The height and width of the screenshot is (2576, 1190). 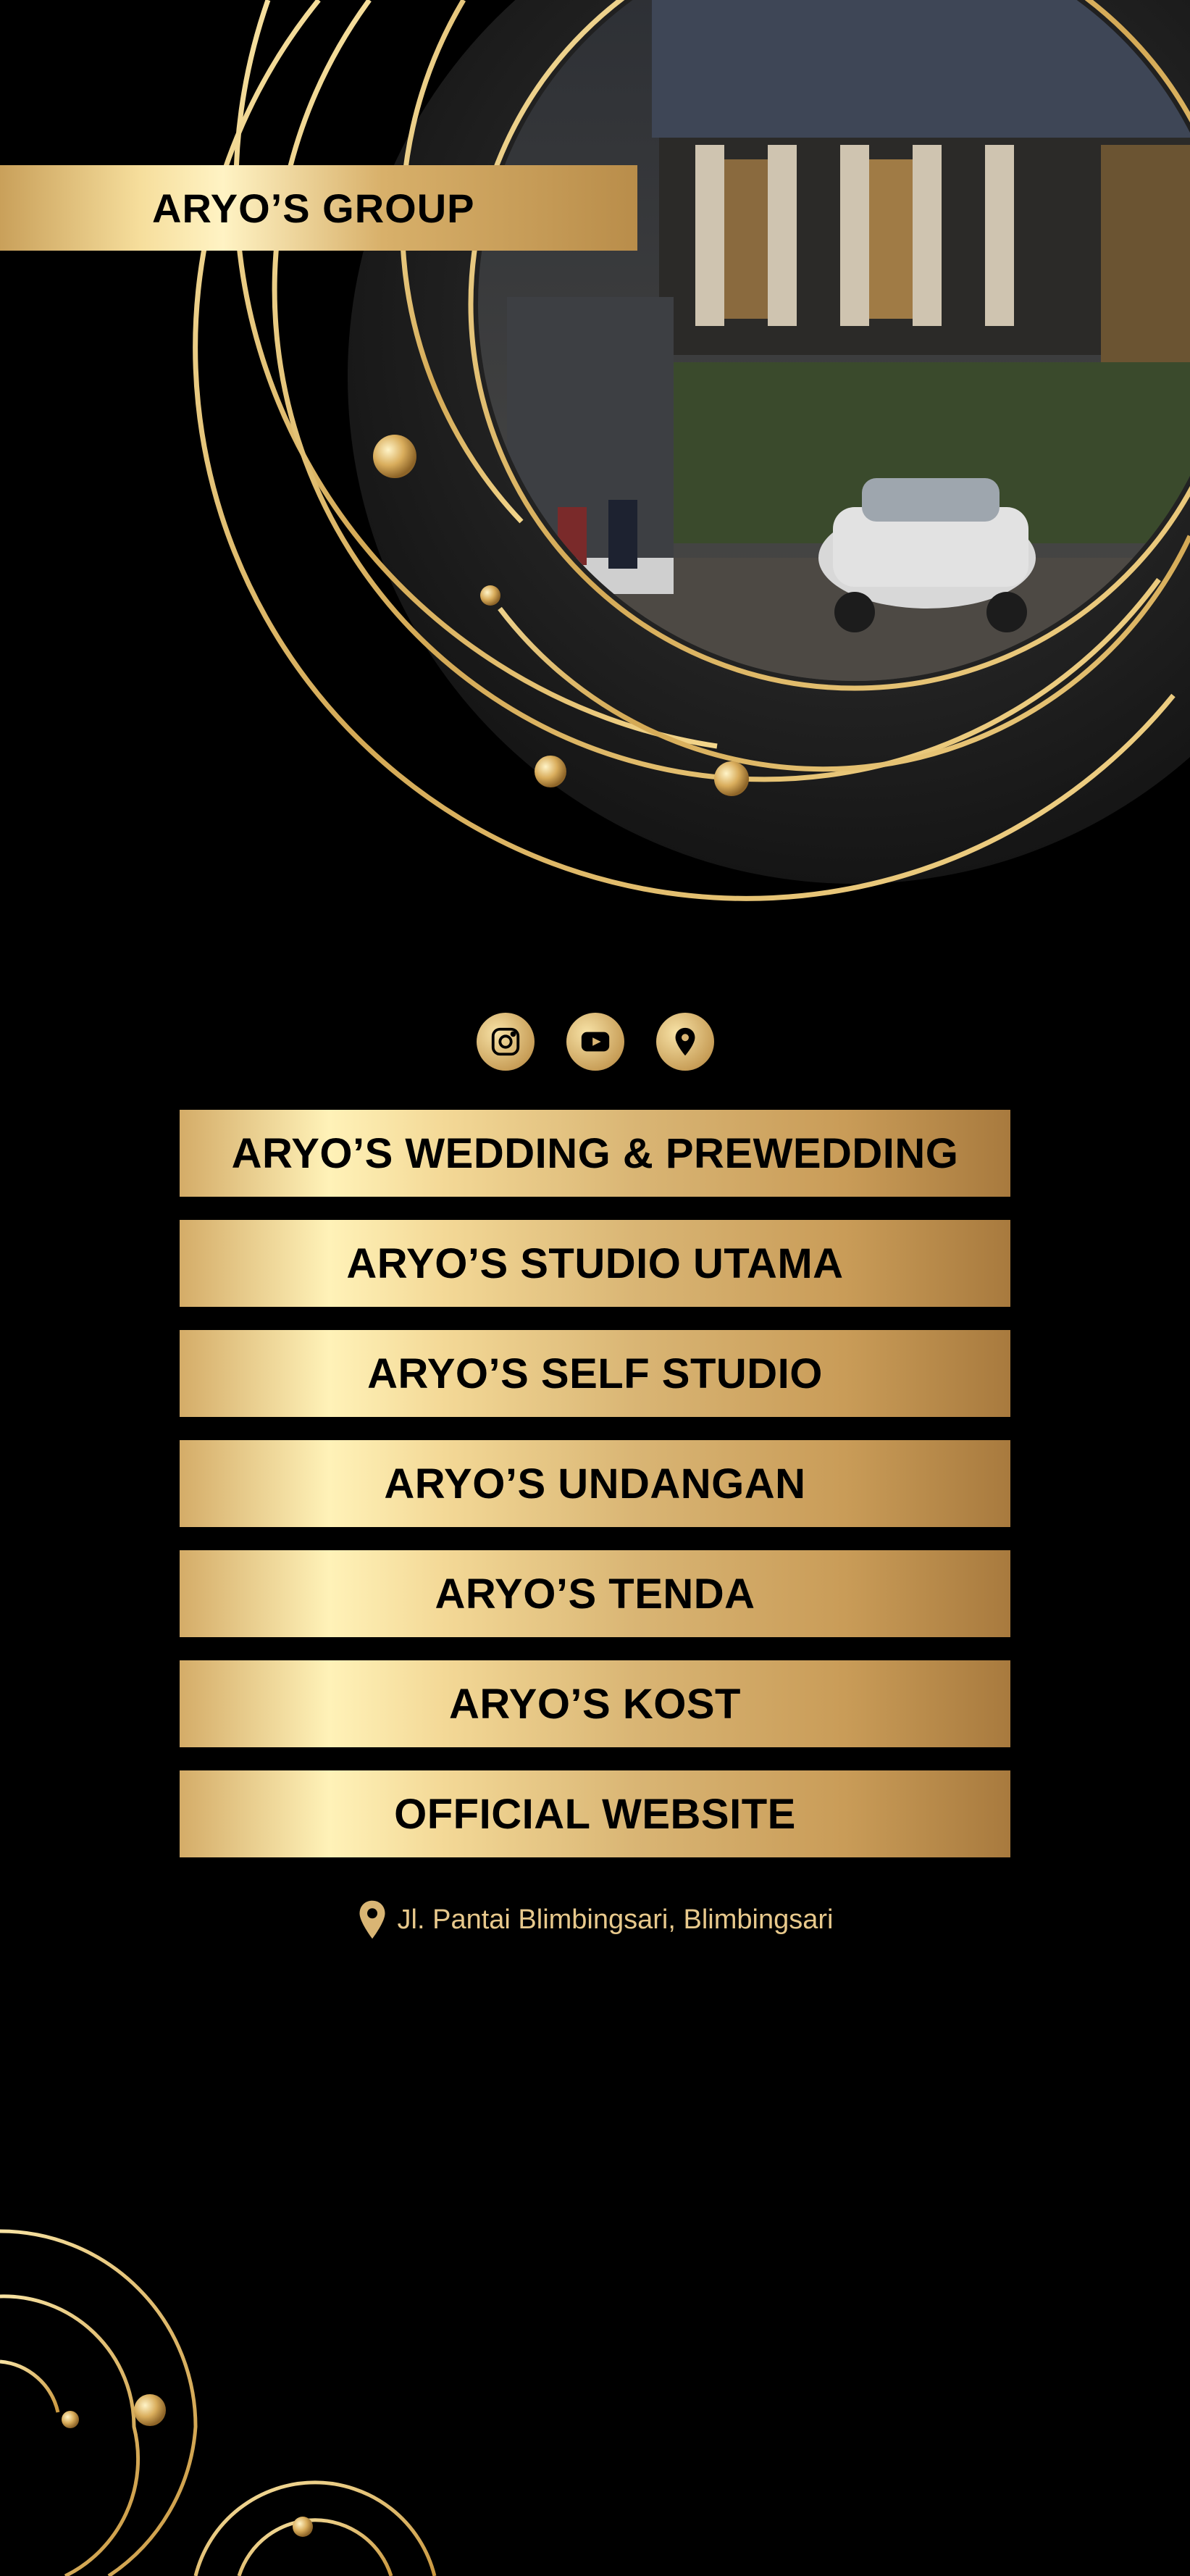 What do you see at coordinates (595, 1813) in the screenshot?
I see `link-official-website: OFFICIAL WEBSITE` at bounding box center [595, 1813].